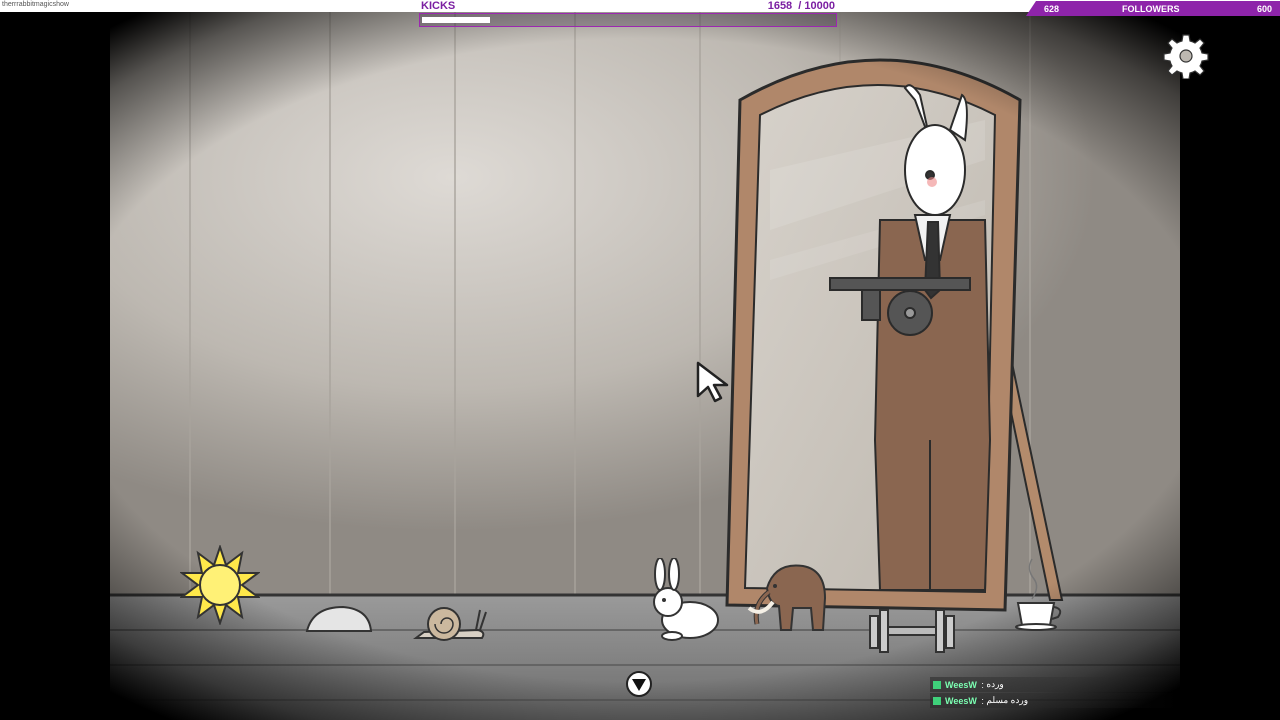  Describe the element at coordinates (1186, 56) in the screenshot. I see `gear-icon` at that location.